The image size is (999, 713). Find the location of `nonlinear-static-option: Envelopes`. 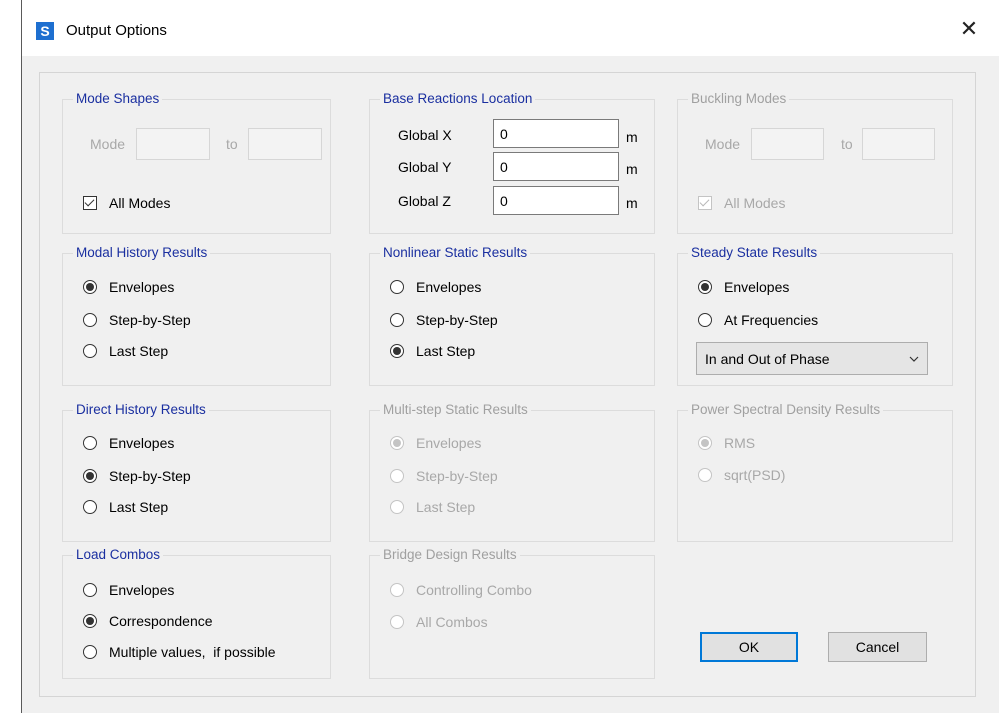

nonlinear-static-option: Envelopes is located at coordinates (435, 287).